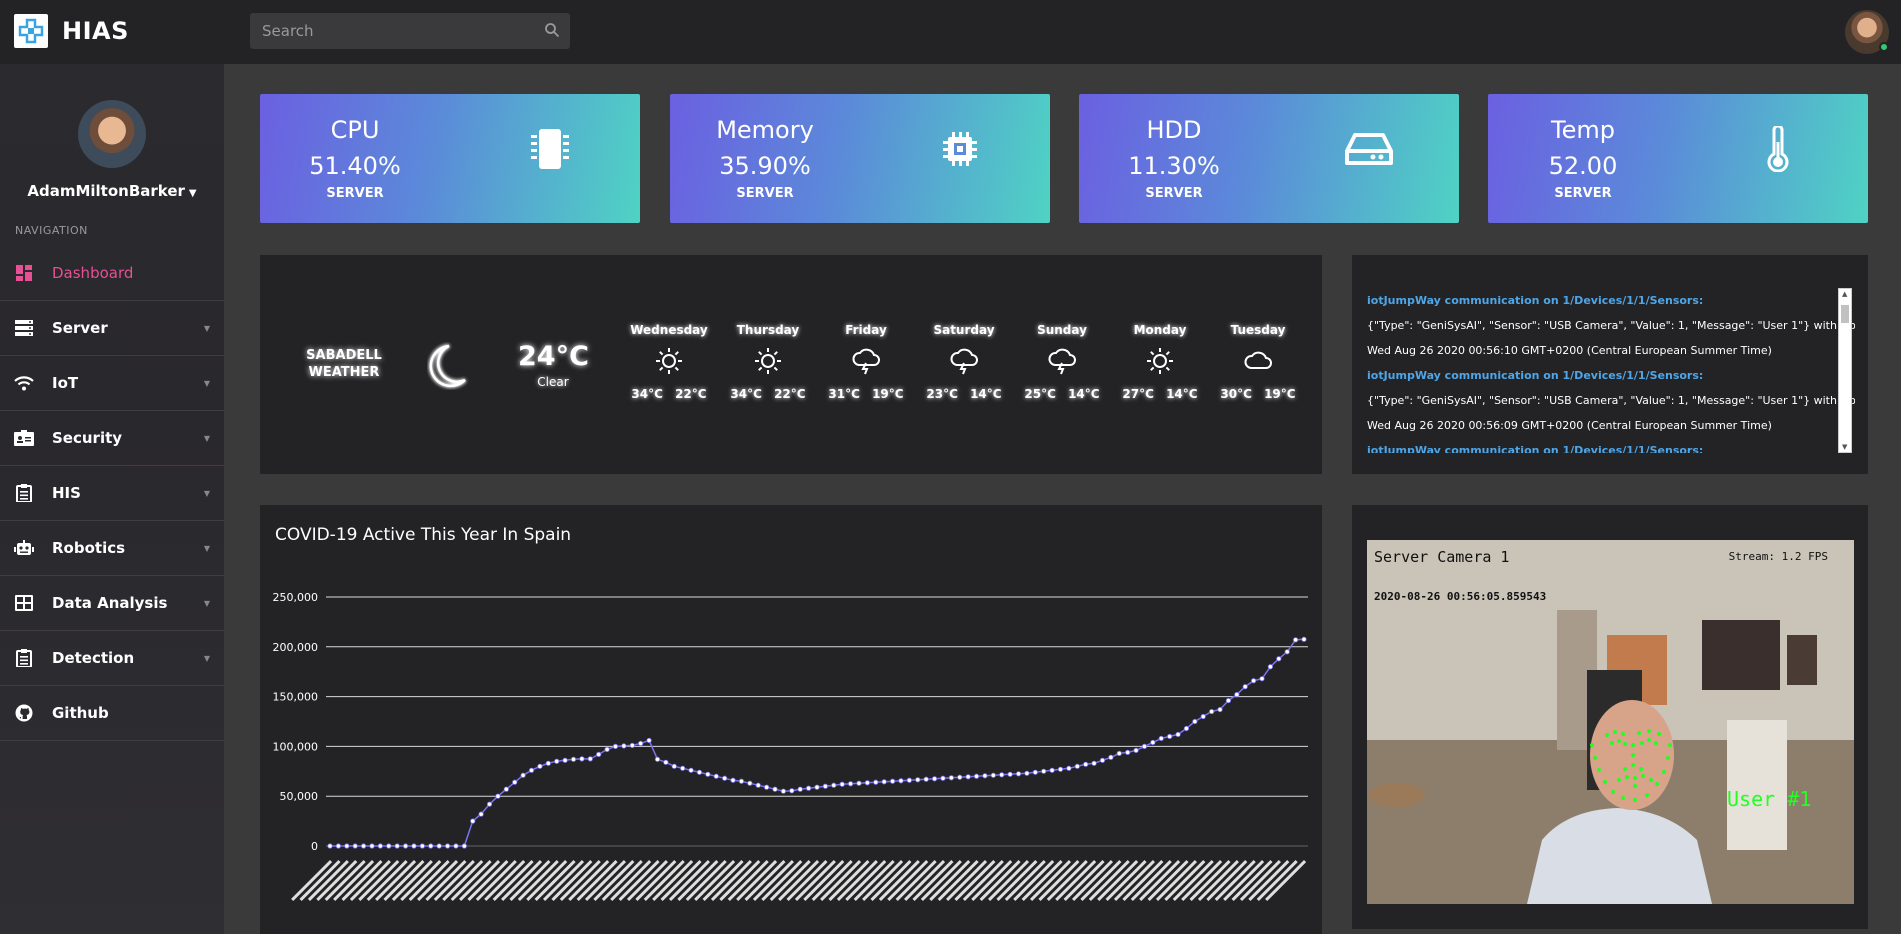 The width and height of the screenshot is (1901, 934). Describe the element at coordinates (552, 32) in the screenshot. I see `search-icon` at that location.